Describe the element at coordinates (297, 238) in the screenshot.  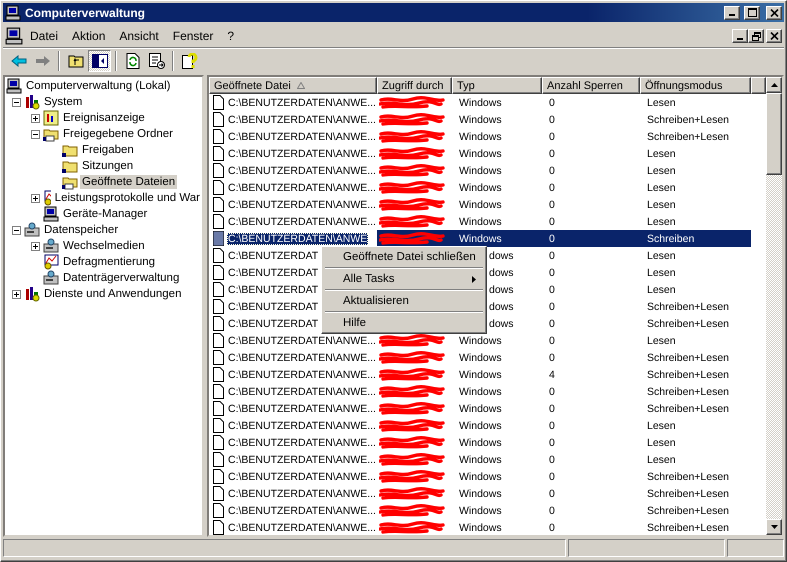
I see `table-cell: C:\BENUTZERDATEN\ANWE` at that location.